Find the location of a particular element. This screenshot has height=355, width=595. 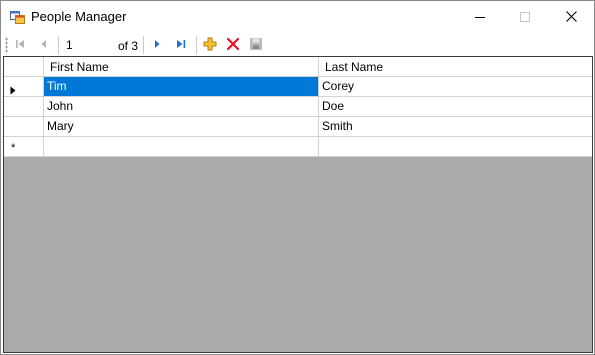

grid-header-row: First Name Last Name is located at coordinates (298, 67).